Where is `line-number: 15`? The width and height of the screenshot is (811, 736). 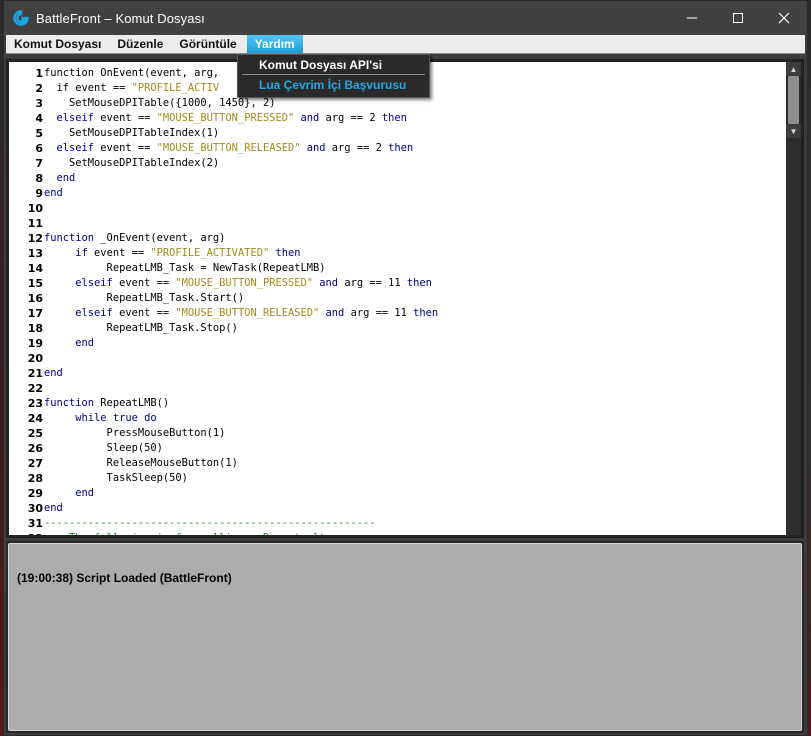 line-number: 15 is located at coordinates (35, 283).